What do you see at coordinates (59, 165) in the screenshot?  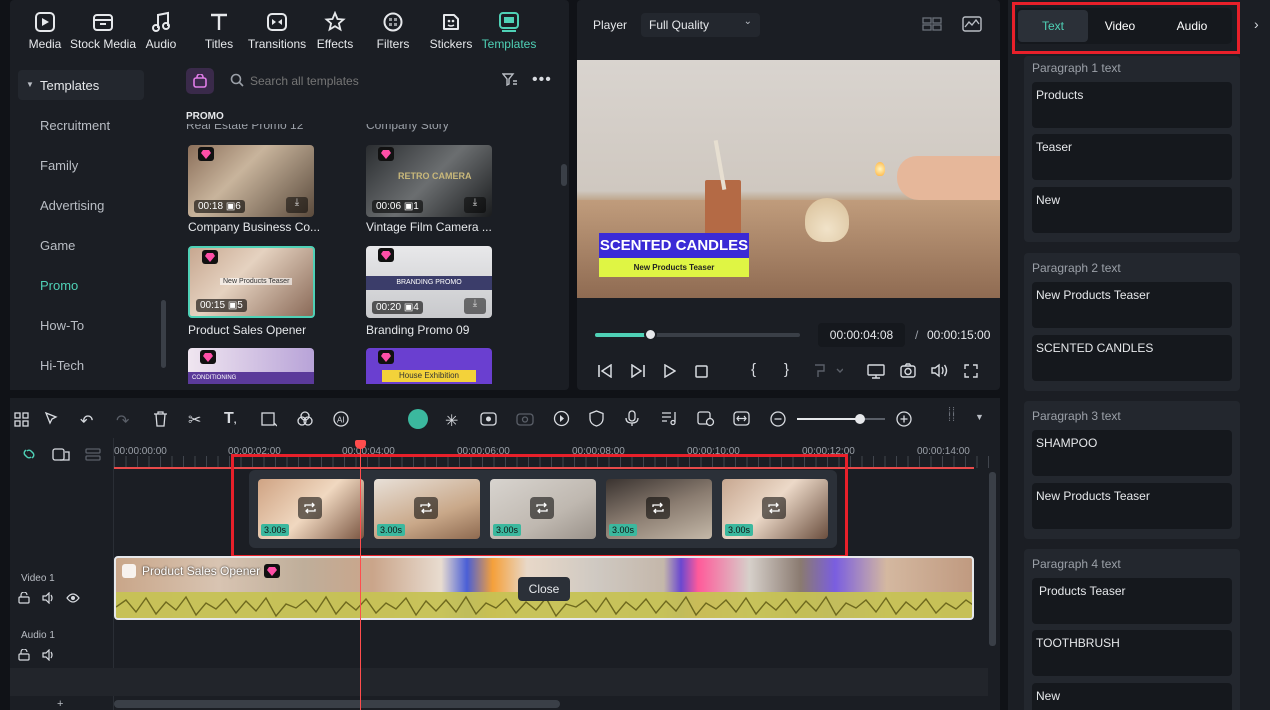 I see `sidebar-item-family: Family` at bounding box center [59, 165].